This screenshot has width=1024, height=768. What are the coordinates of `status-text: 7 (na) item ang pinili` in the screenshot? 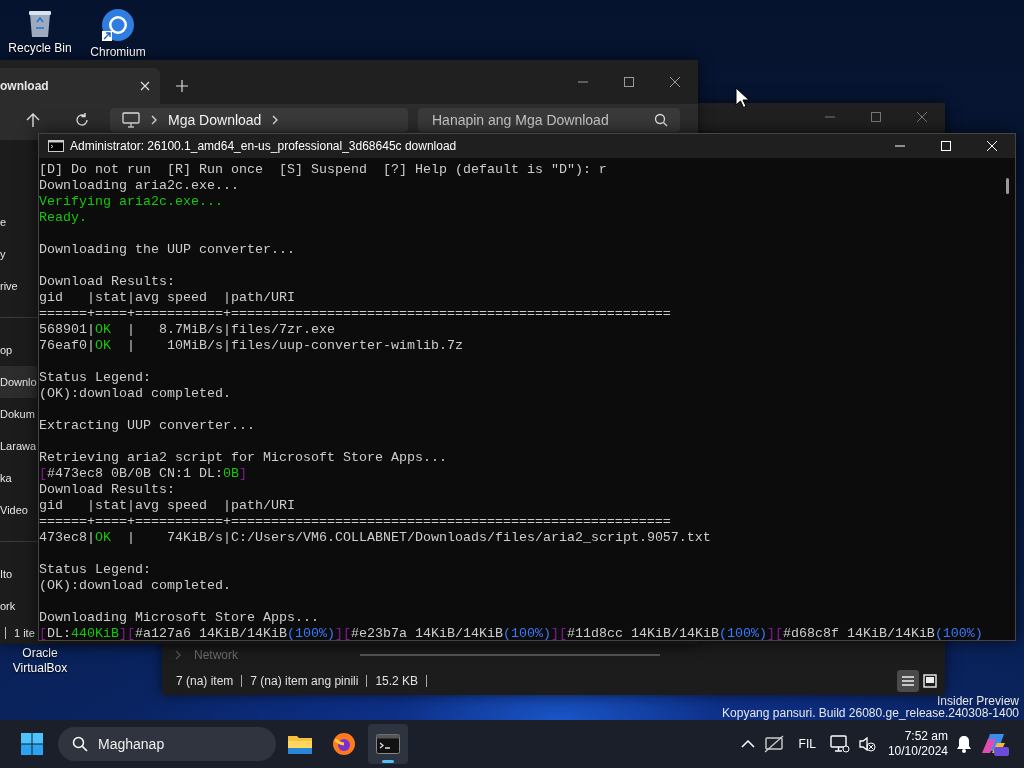 It's located at (305, 681).